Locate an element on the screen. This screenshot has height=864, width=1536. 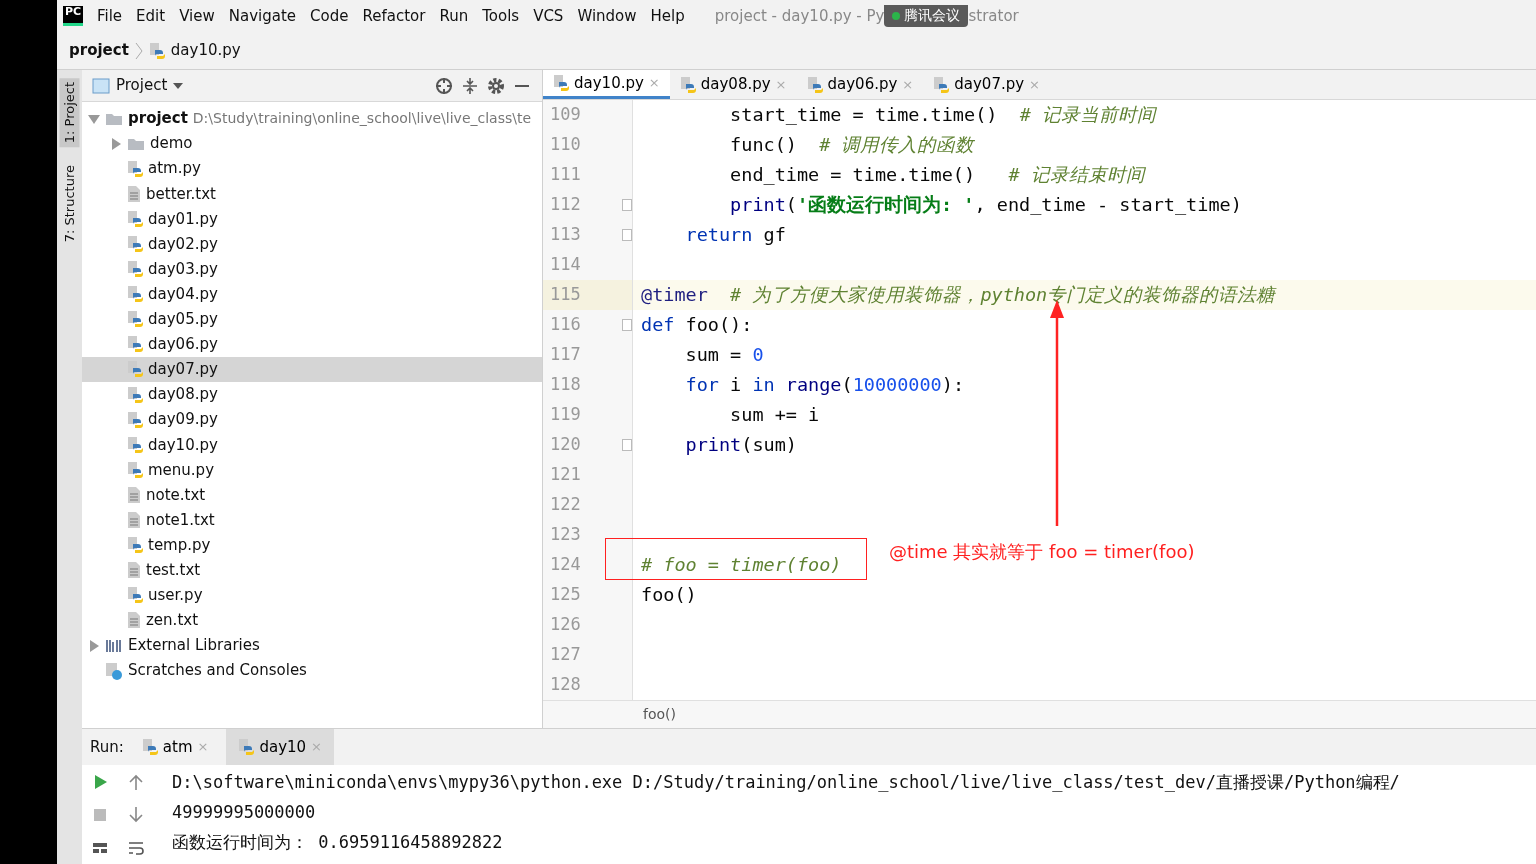
line-number: 110 is located at coordinates (565, 145).